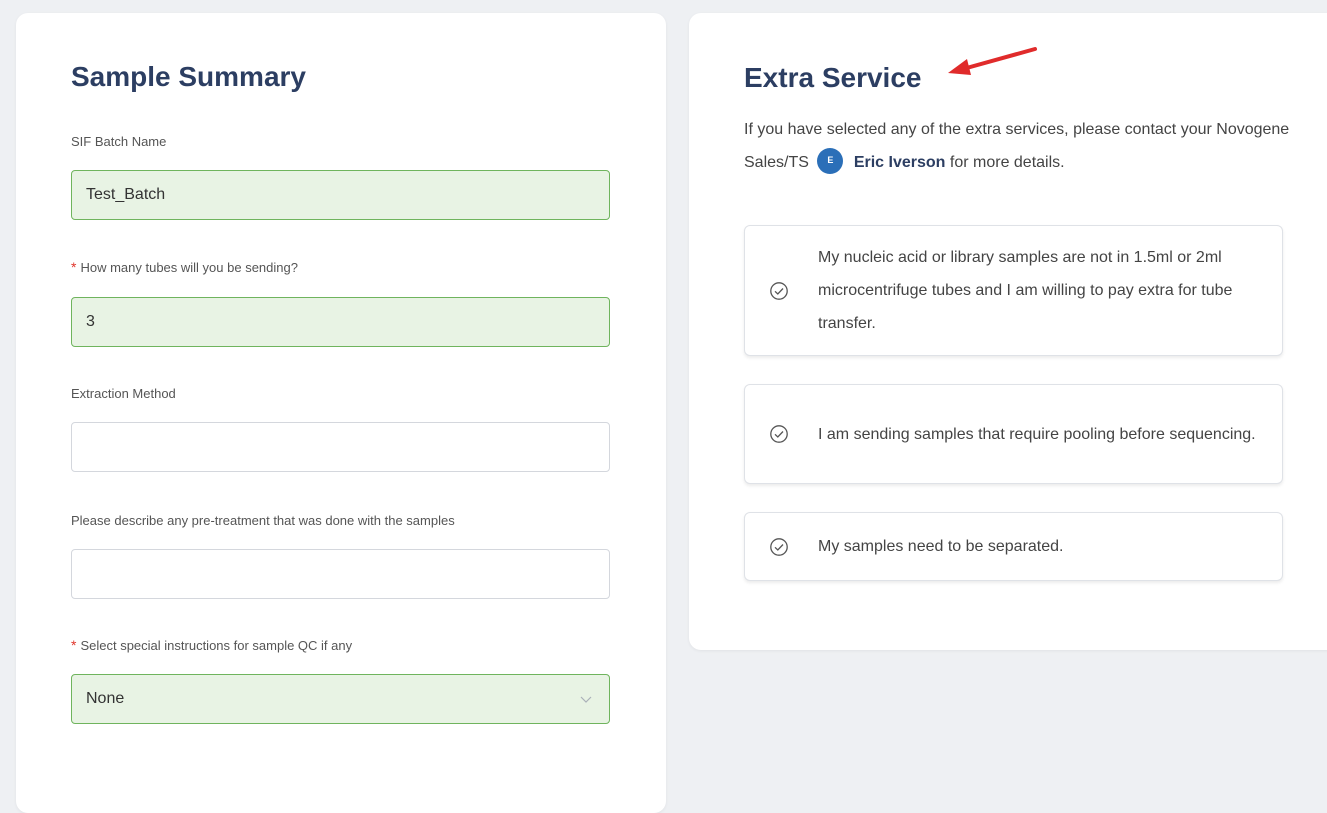  Describe the element at coordinates (188, 76) in the screenshot. I see `sample-summary-title: Sample Summary` at that location.